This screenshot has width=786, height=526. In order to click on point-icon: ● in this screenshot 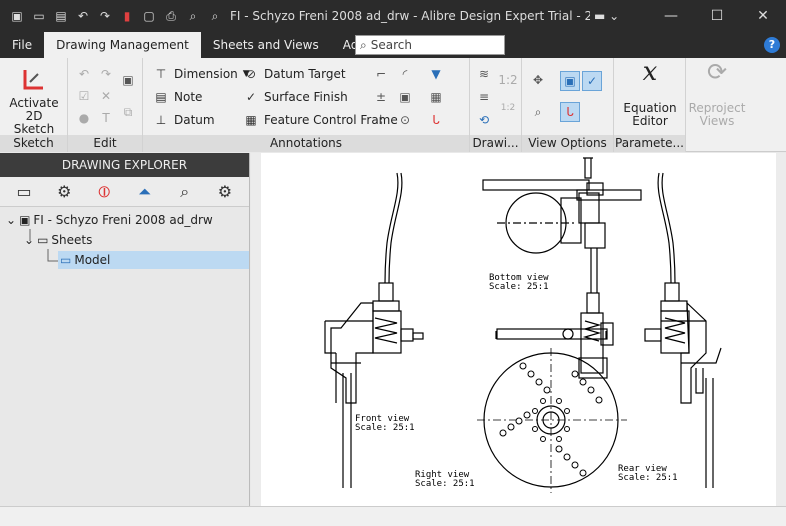, I will do `click(84, 118)`.